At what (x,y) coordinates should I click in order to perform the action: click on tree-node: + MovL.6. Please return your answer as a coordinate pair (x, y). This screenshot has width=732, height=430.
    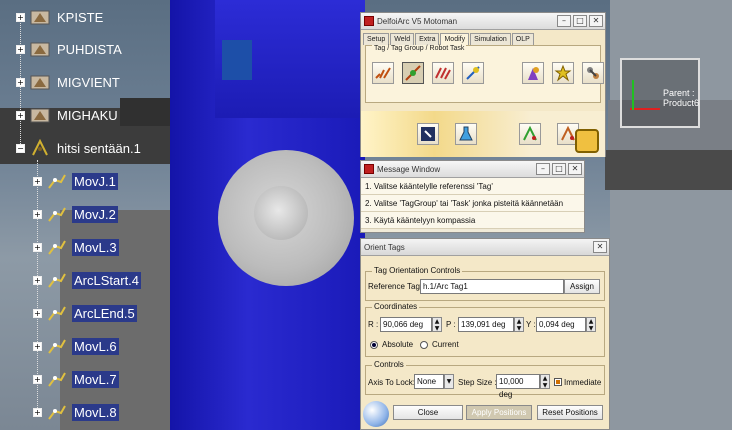
    Looking at the image, I should click on (76, 346).